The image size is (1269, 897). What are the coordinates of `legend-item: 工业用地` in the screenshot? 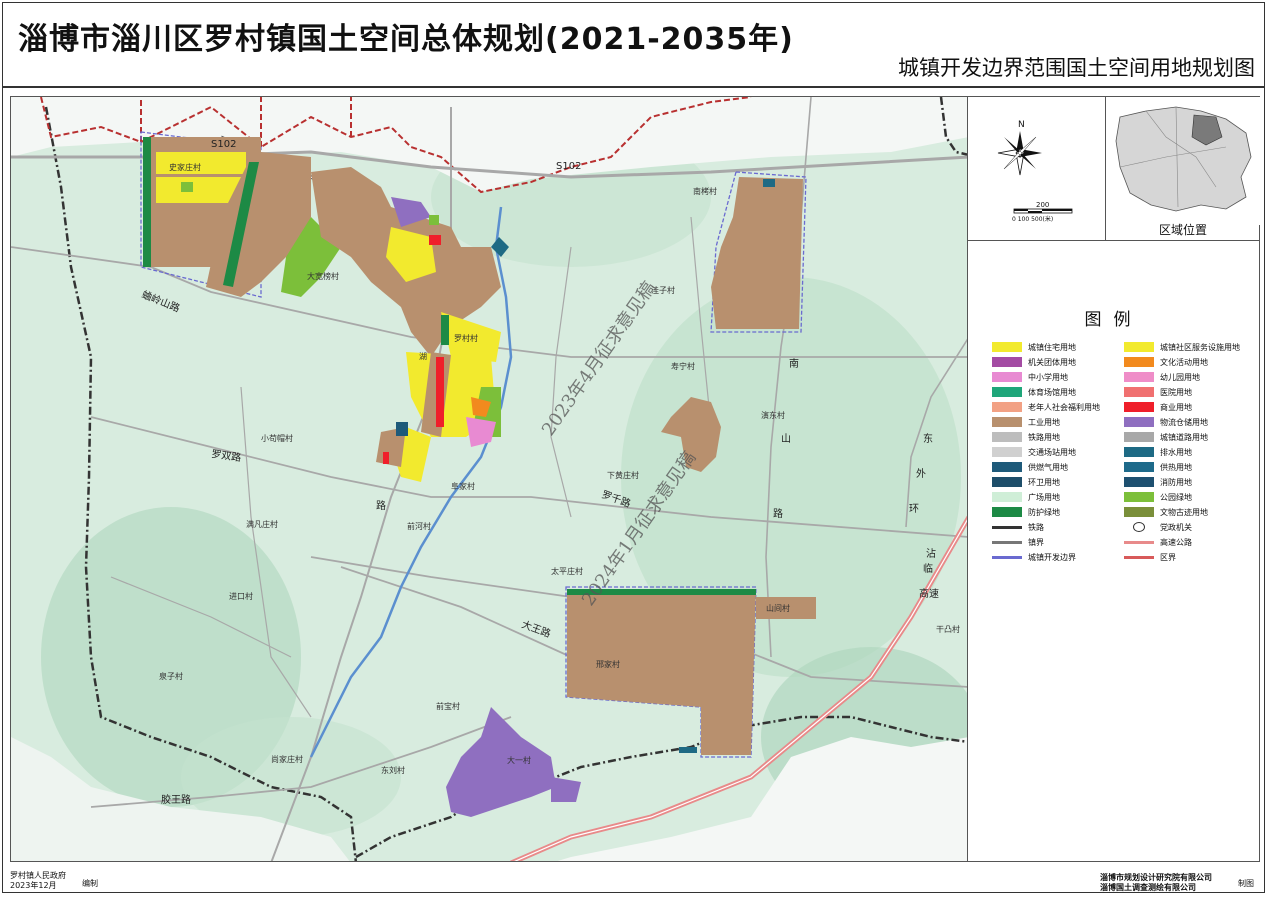 It's located at (1026, 422).